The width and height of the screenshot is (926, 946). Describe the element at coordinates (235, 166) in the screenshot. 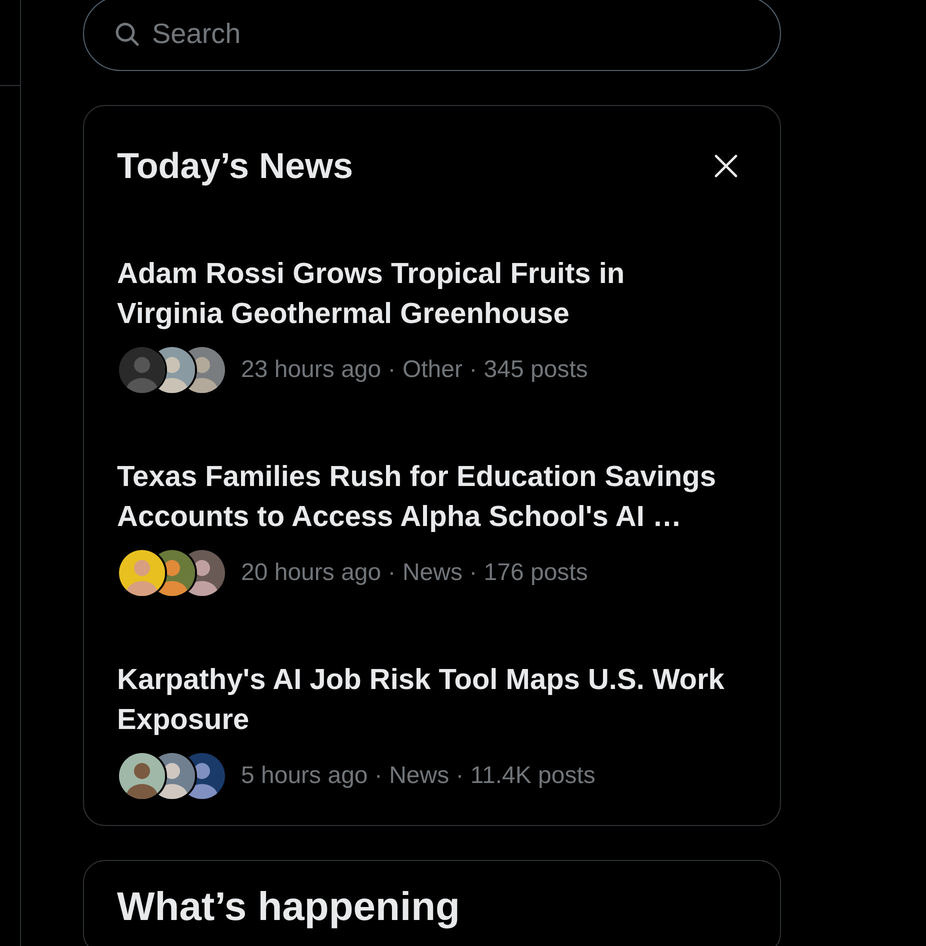

I see `card-title: Today’s News` at that location.